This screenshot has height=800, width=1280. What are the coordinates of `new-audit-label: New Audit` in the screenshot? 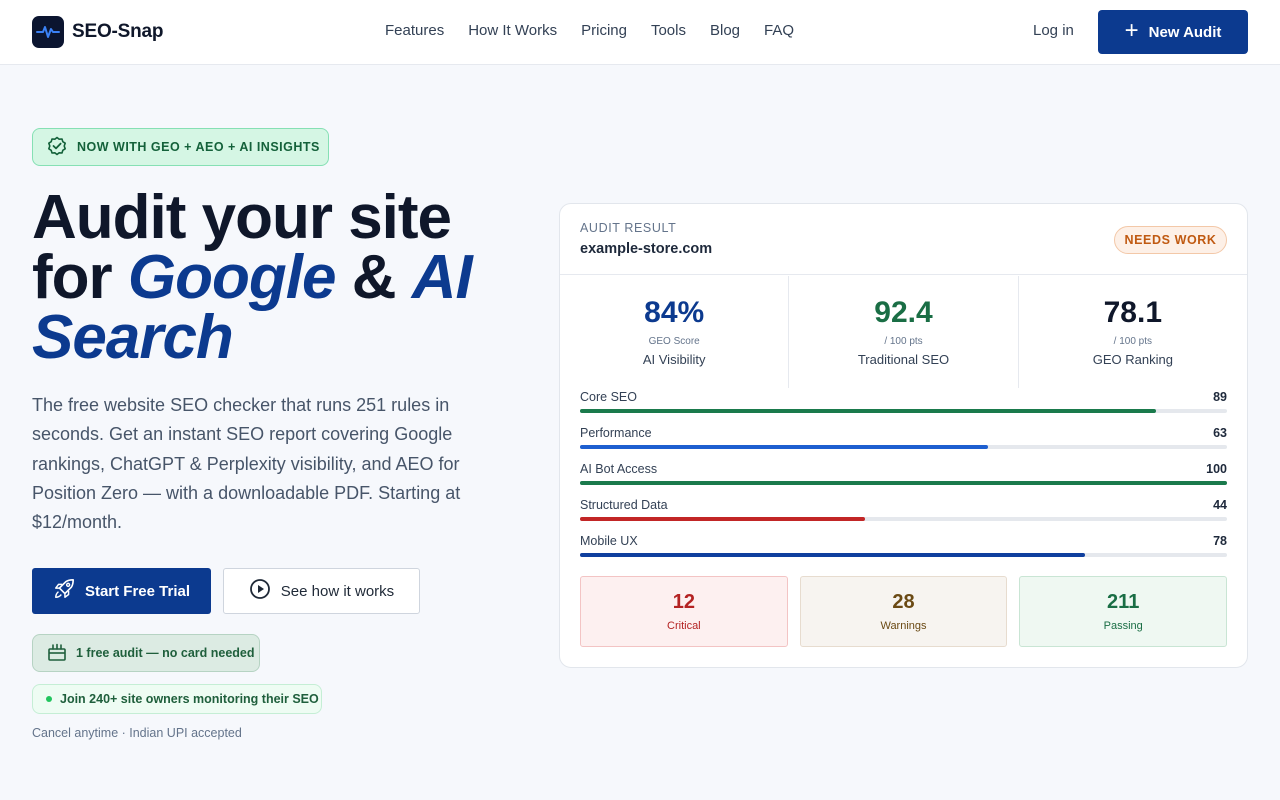 It's located at (1185, 32).